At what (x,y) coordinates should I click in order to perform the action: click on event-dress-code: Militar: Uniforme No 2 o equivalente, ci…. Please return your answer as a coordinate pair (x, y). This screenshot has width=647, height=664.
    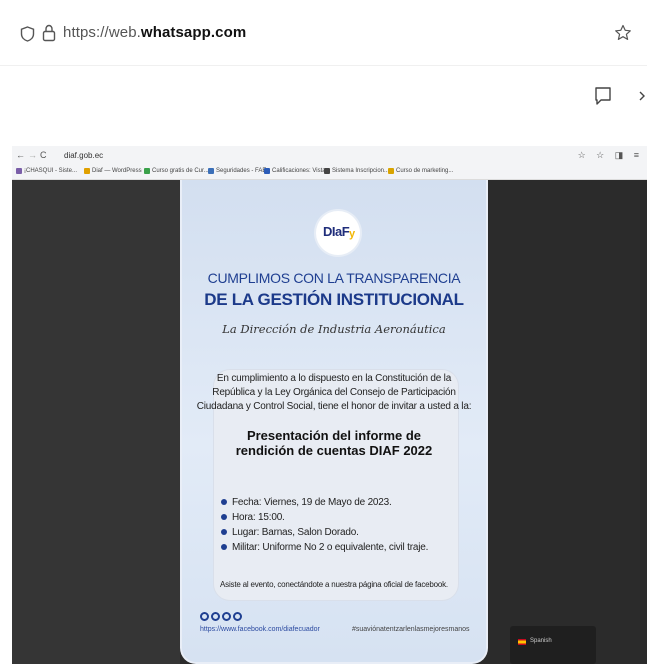
    Looking at the image, I should click on (340, 547).